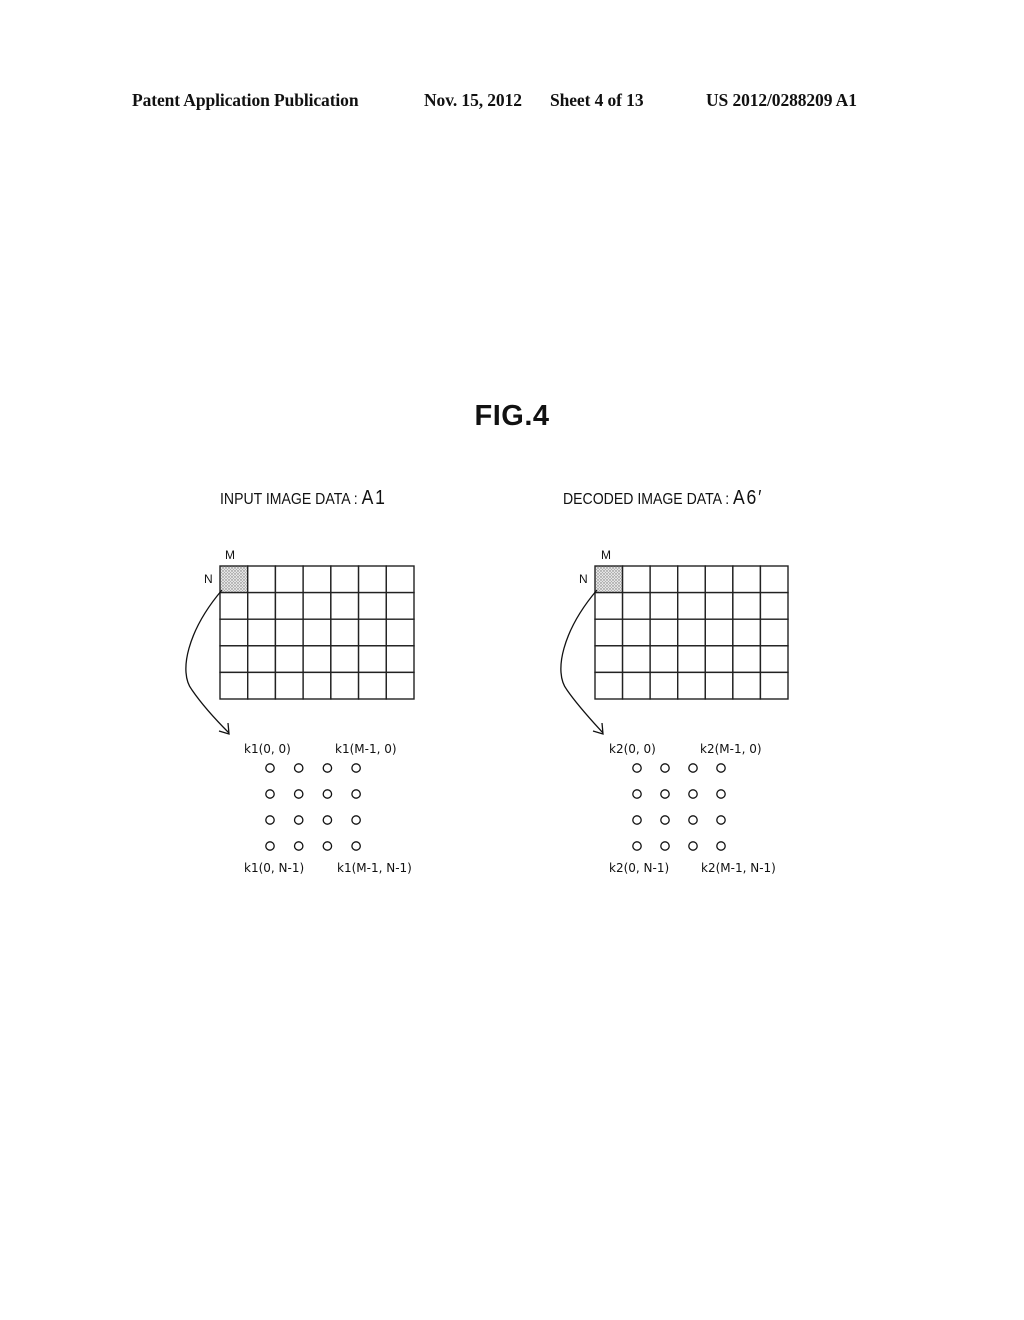 This screenshot has height=1320, width=1024. I want to click on coef-label-bottom-left: k1(0, N-1), so click(274, 868).